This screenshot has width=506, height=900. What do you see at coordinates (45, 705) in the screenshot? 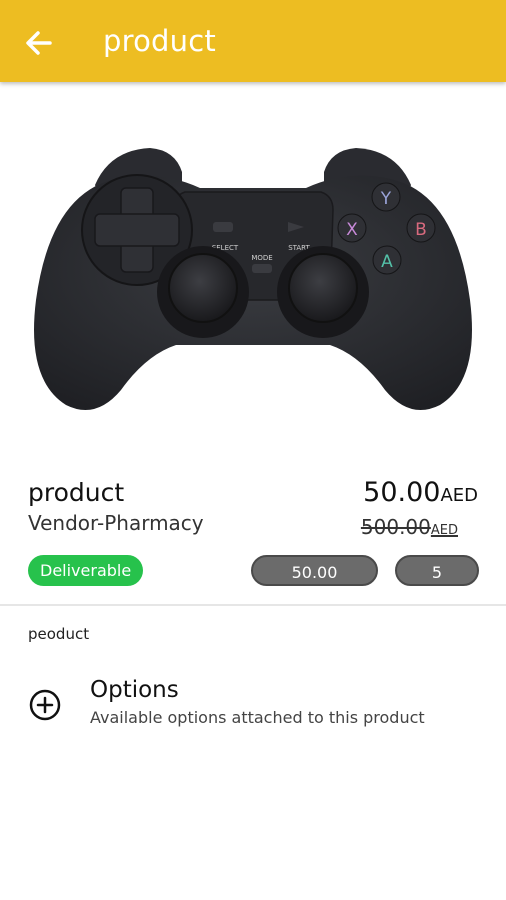
I see `plus-circle-icon` at bounding box center [45, 705].